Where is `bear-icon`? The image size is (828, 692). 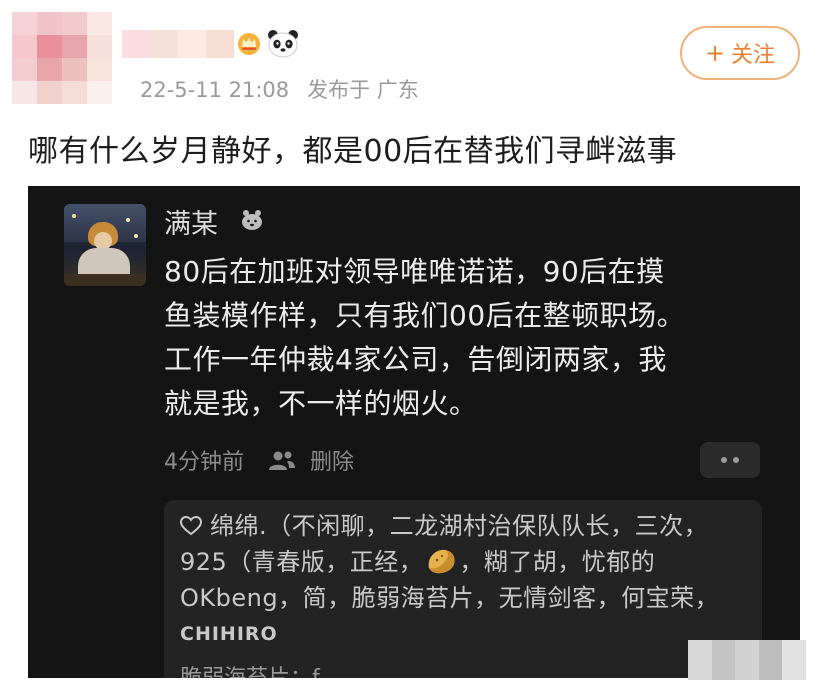
bear-icon is located at coordinates (252, 220).